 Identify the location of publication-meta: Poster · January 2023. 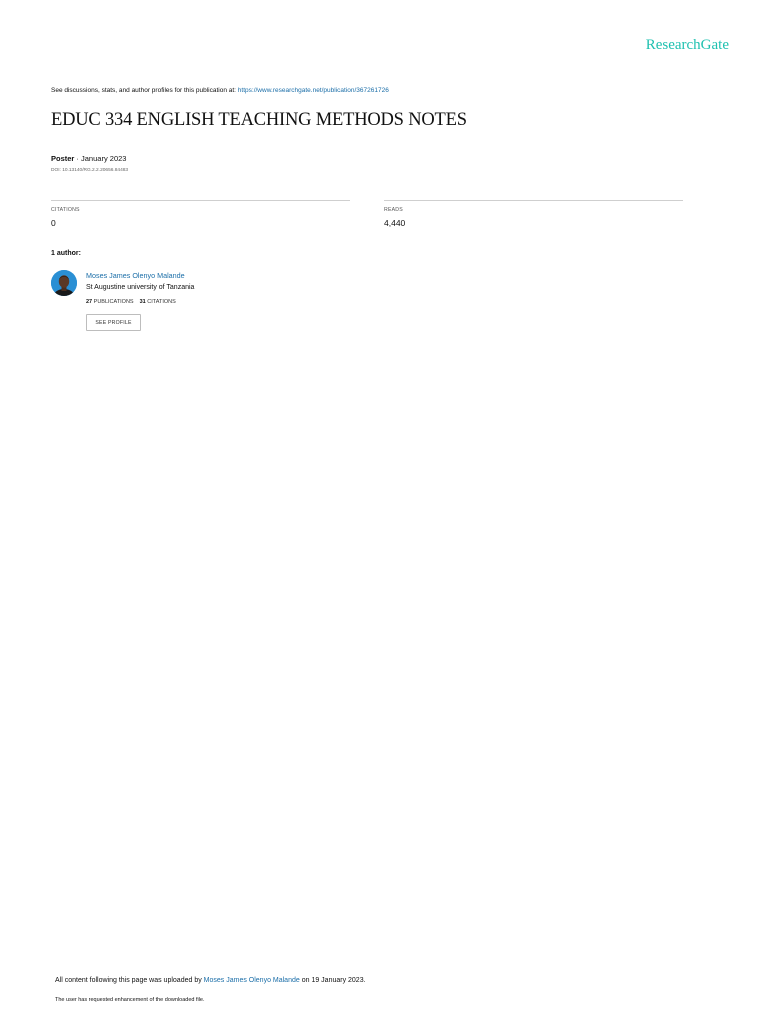
(89, 158).